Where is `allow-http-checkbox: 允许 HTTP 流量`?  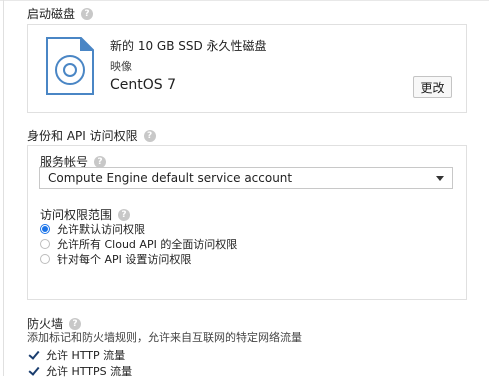 allow-http-checkbox: 允许 HTTP 流量 is located at coordinates (76, 355).